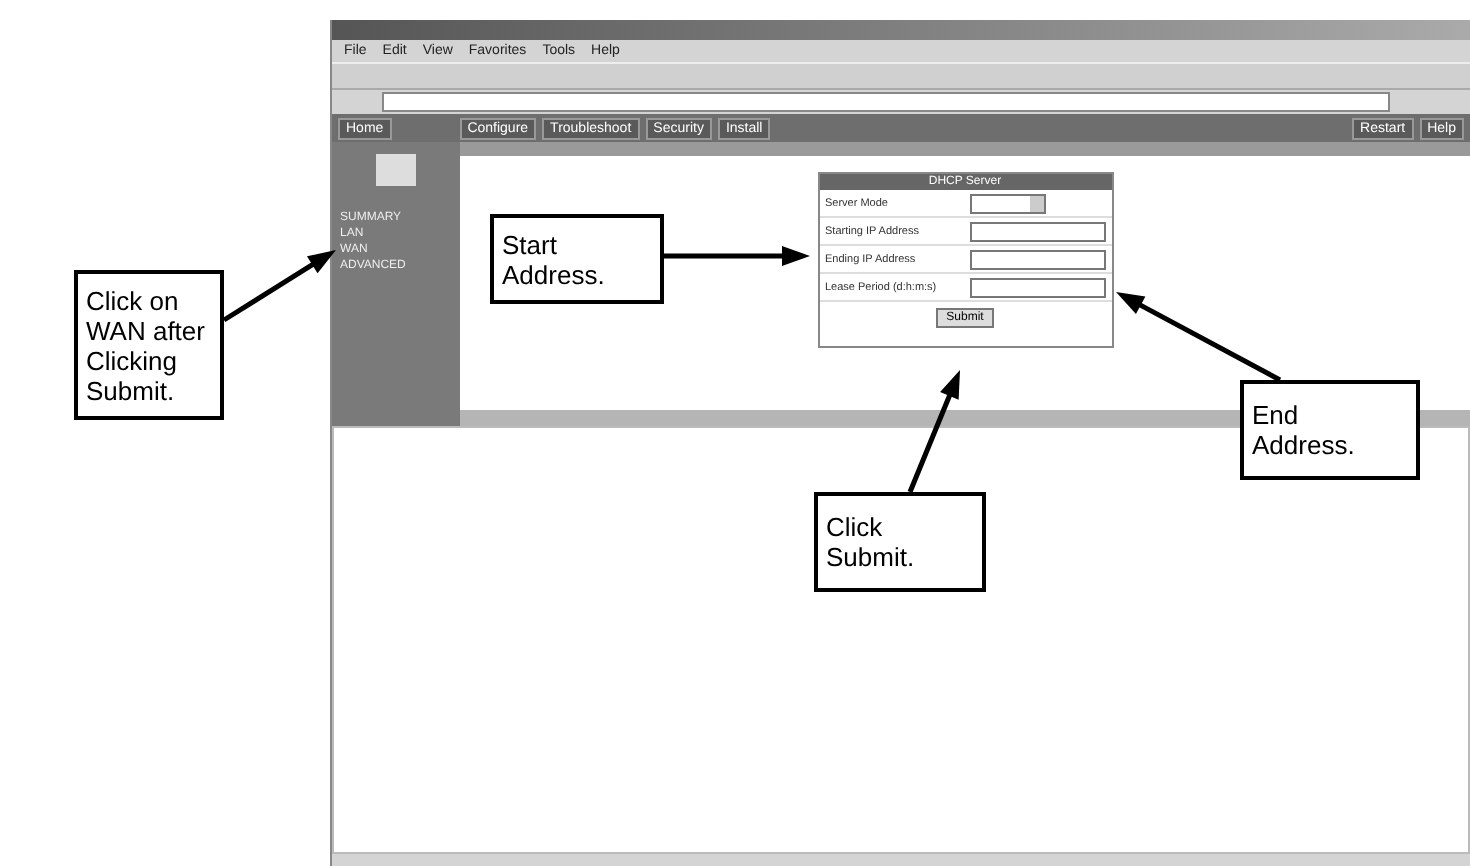 The height and width of the screenshot is (866, 1470). What do you see at coordinates (396, 170) in the screenshot?
I see `logo-icon` at bounding box center [396, 170].